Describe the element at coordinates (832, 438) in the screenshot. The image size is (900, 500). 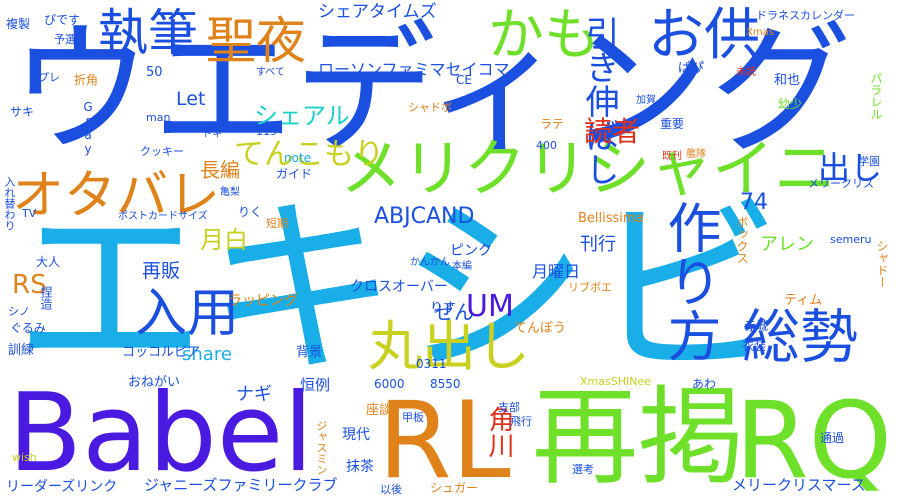
I see `word: 通過` at that location.